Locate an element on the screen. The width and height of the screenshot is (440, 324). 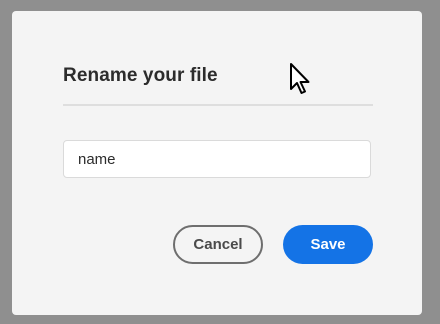
mouse-pointer-icon is located at coordinates (300, 78).